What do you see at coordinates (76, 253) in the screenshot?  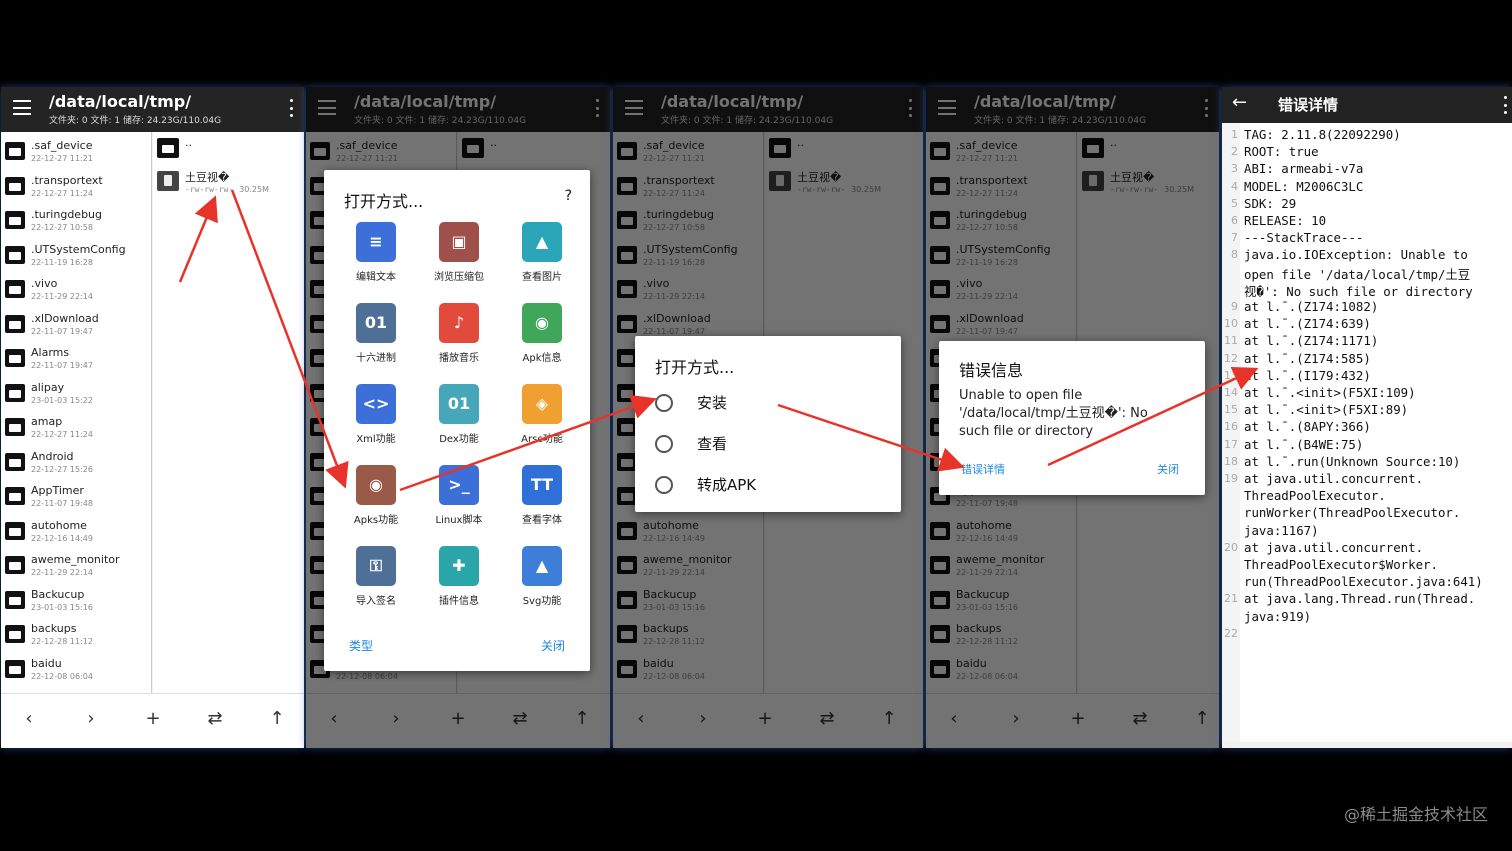 I see `list-item: .UTSystemConfig22-11-19 16:28` at bounding box center [76, 253].